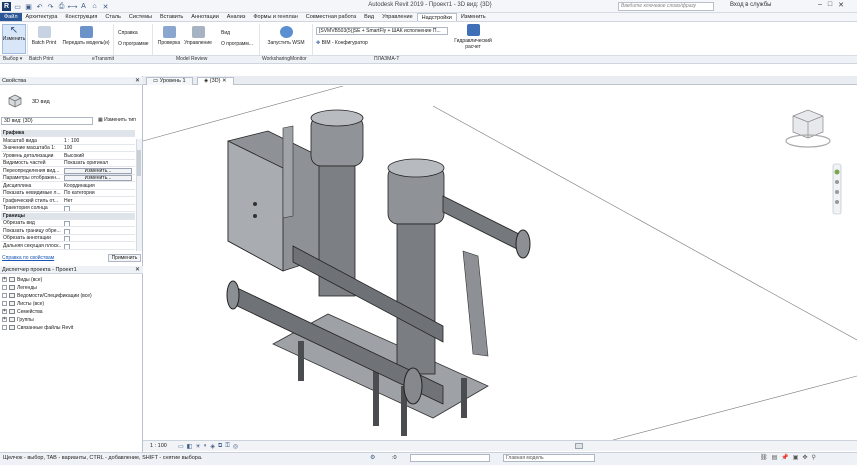 The image size is (857, 465). Describe the element at coordinates (473, 37) in the screenshot. I see `hydraulic-button: Гидравлический расчет` at that location.